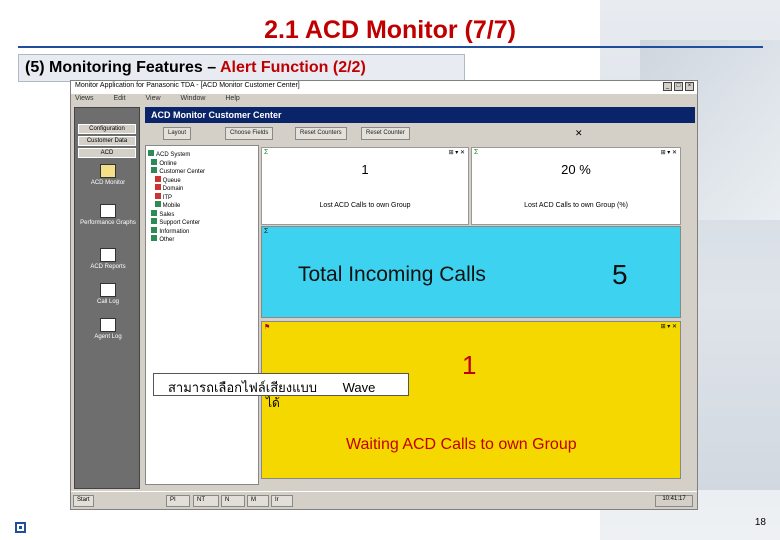 Image resolution: width=780 pixels, height=540 pixels. I want to click on minimize-icon: _, so click(667, 86).